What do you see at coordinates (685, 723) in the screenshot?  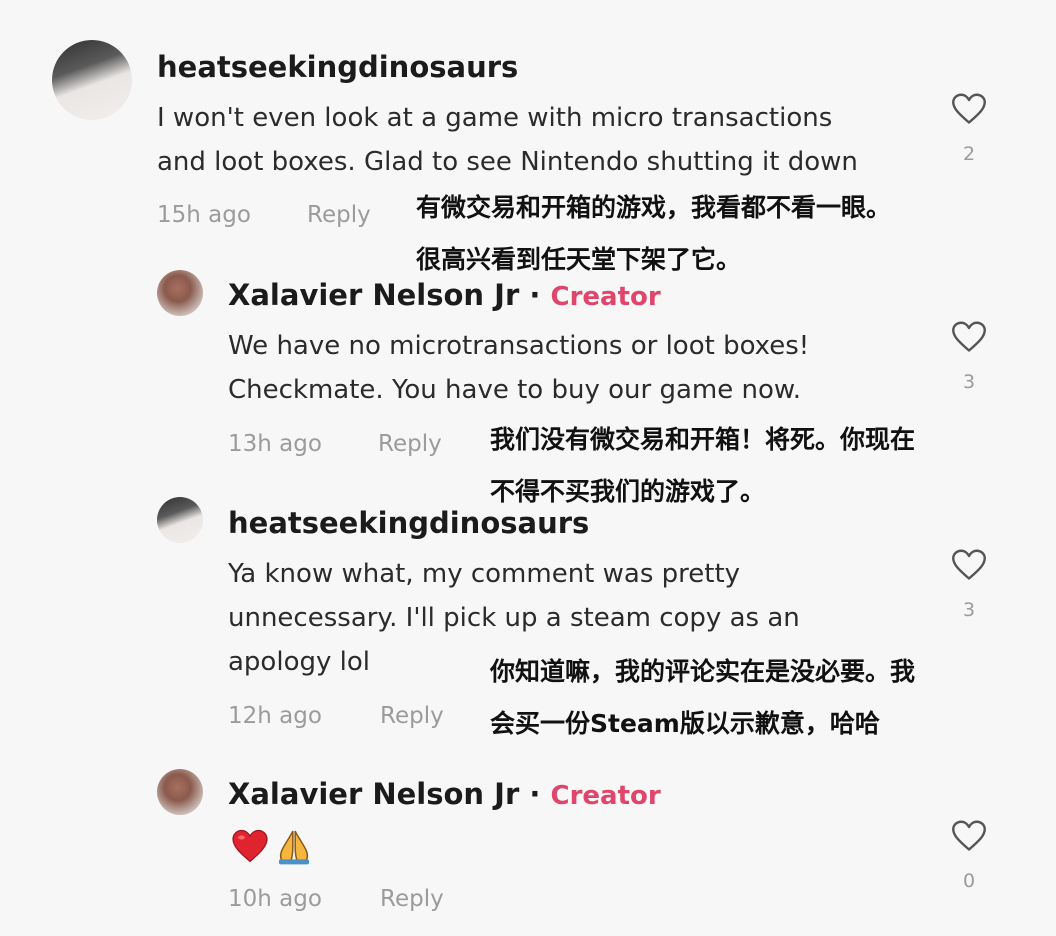 I see `translation-line: 会买一份Steam版以示歉意，哈哈` at bounding box center [685, 723].